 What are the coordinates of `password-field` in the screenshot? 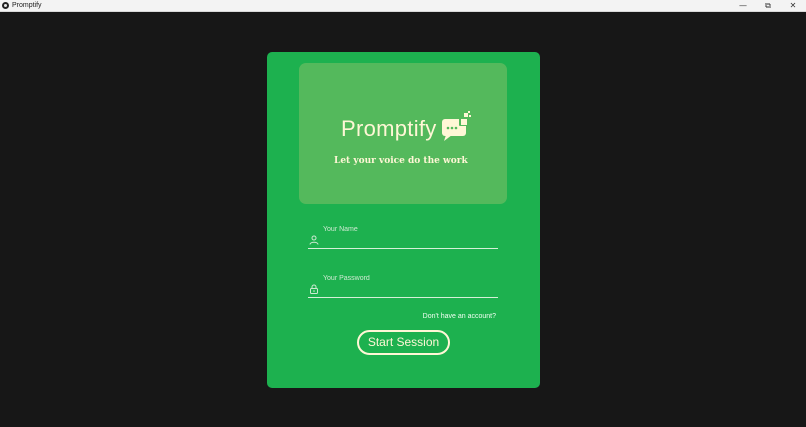 It's located at (403, 283).